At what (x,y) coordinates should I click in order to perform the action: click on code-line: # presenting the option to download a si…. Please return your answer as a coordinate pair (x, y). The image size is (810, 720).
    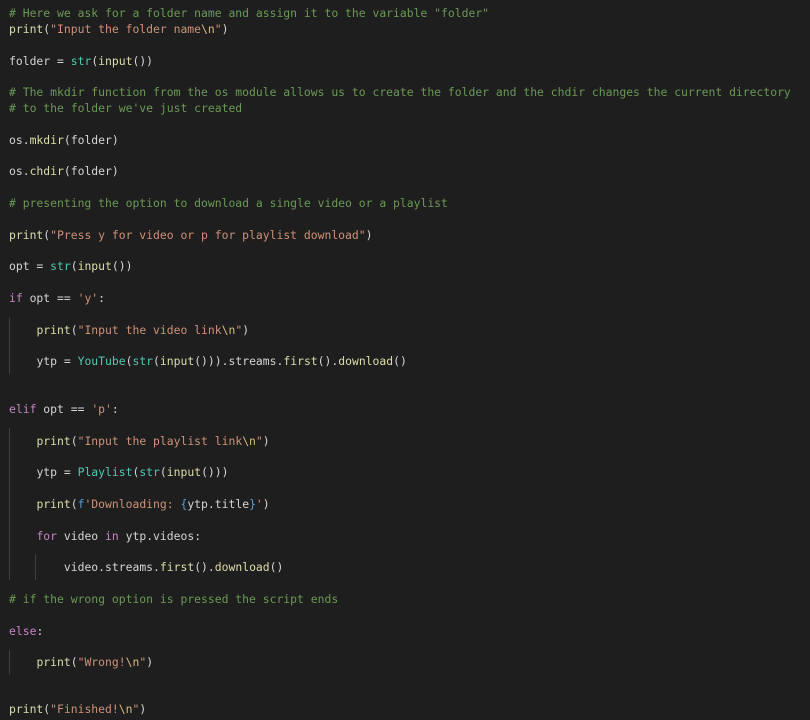
    Looking at the image, I should click on (228, 203).